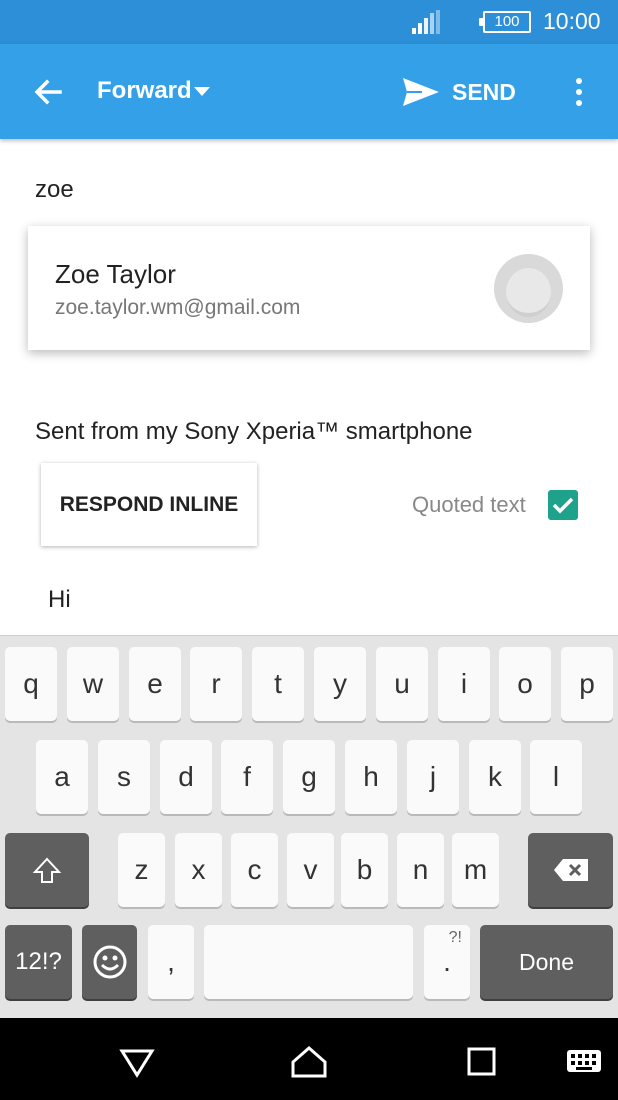  What do you see at coordinates (584, 1061) in the screenshot?
I see `keyboard-icon` at bounding box center [584, 1061].